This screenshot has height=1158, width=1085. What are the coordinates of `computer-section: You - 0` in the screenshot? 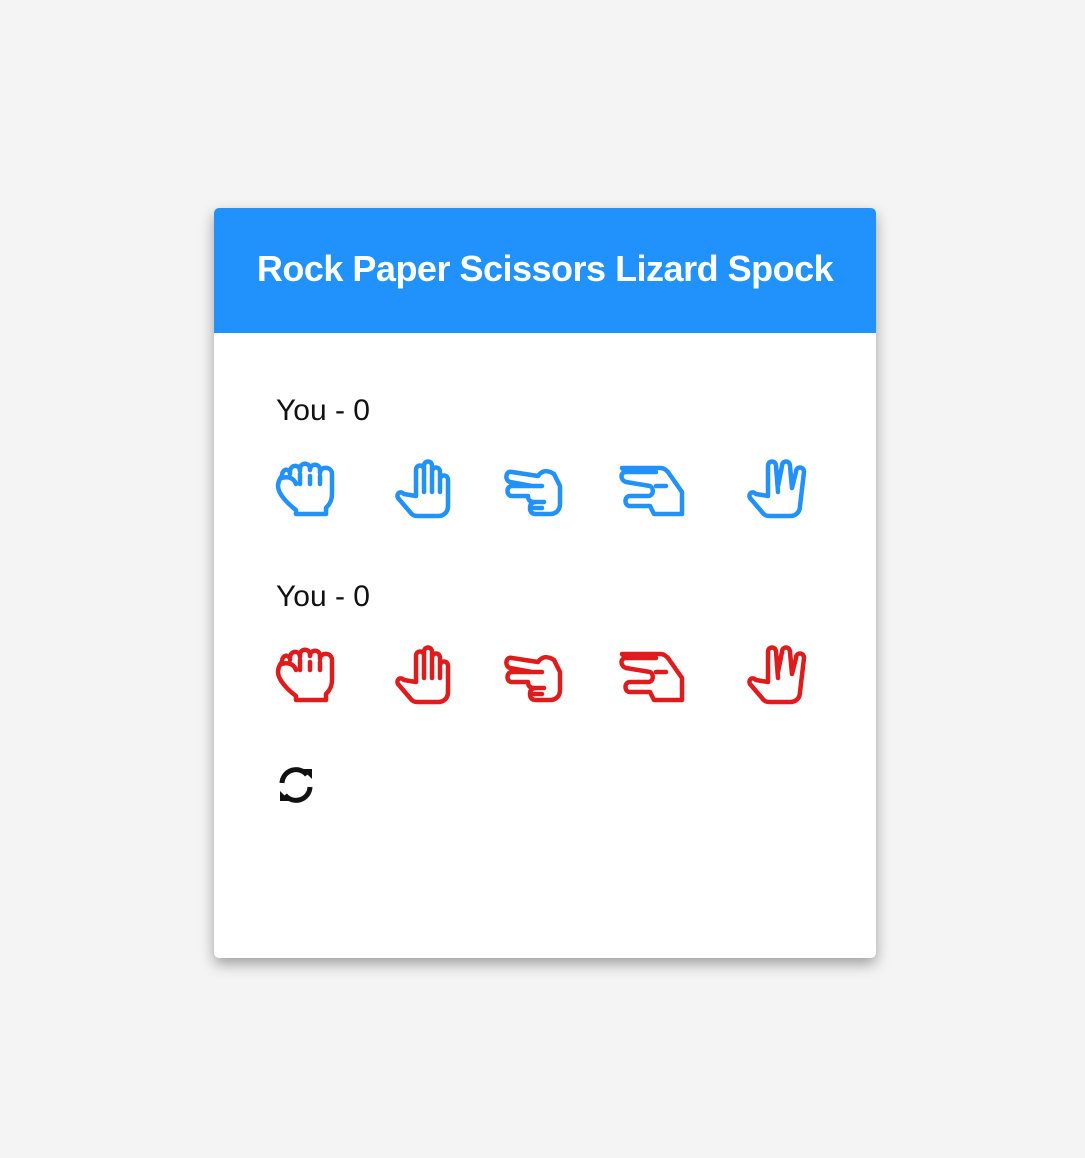 It's located at (545, 642).